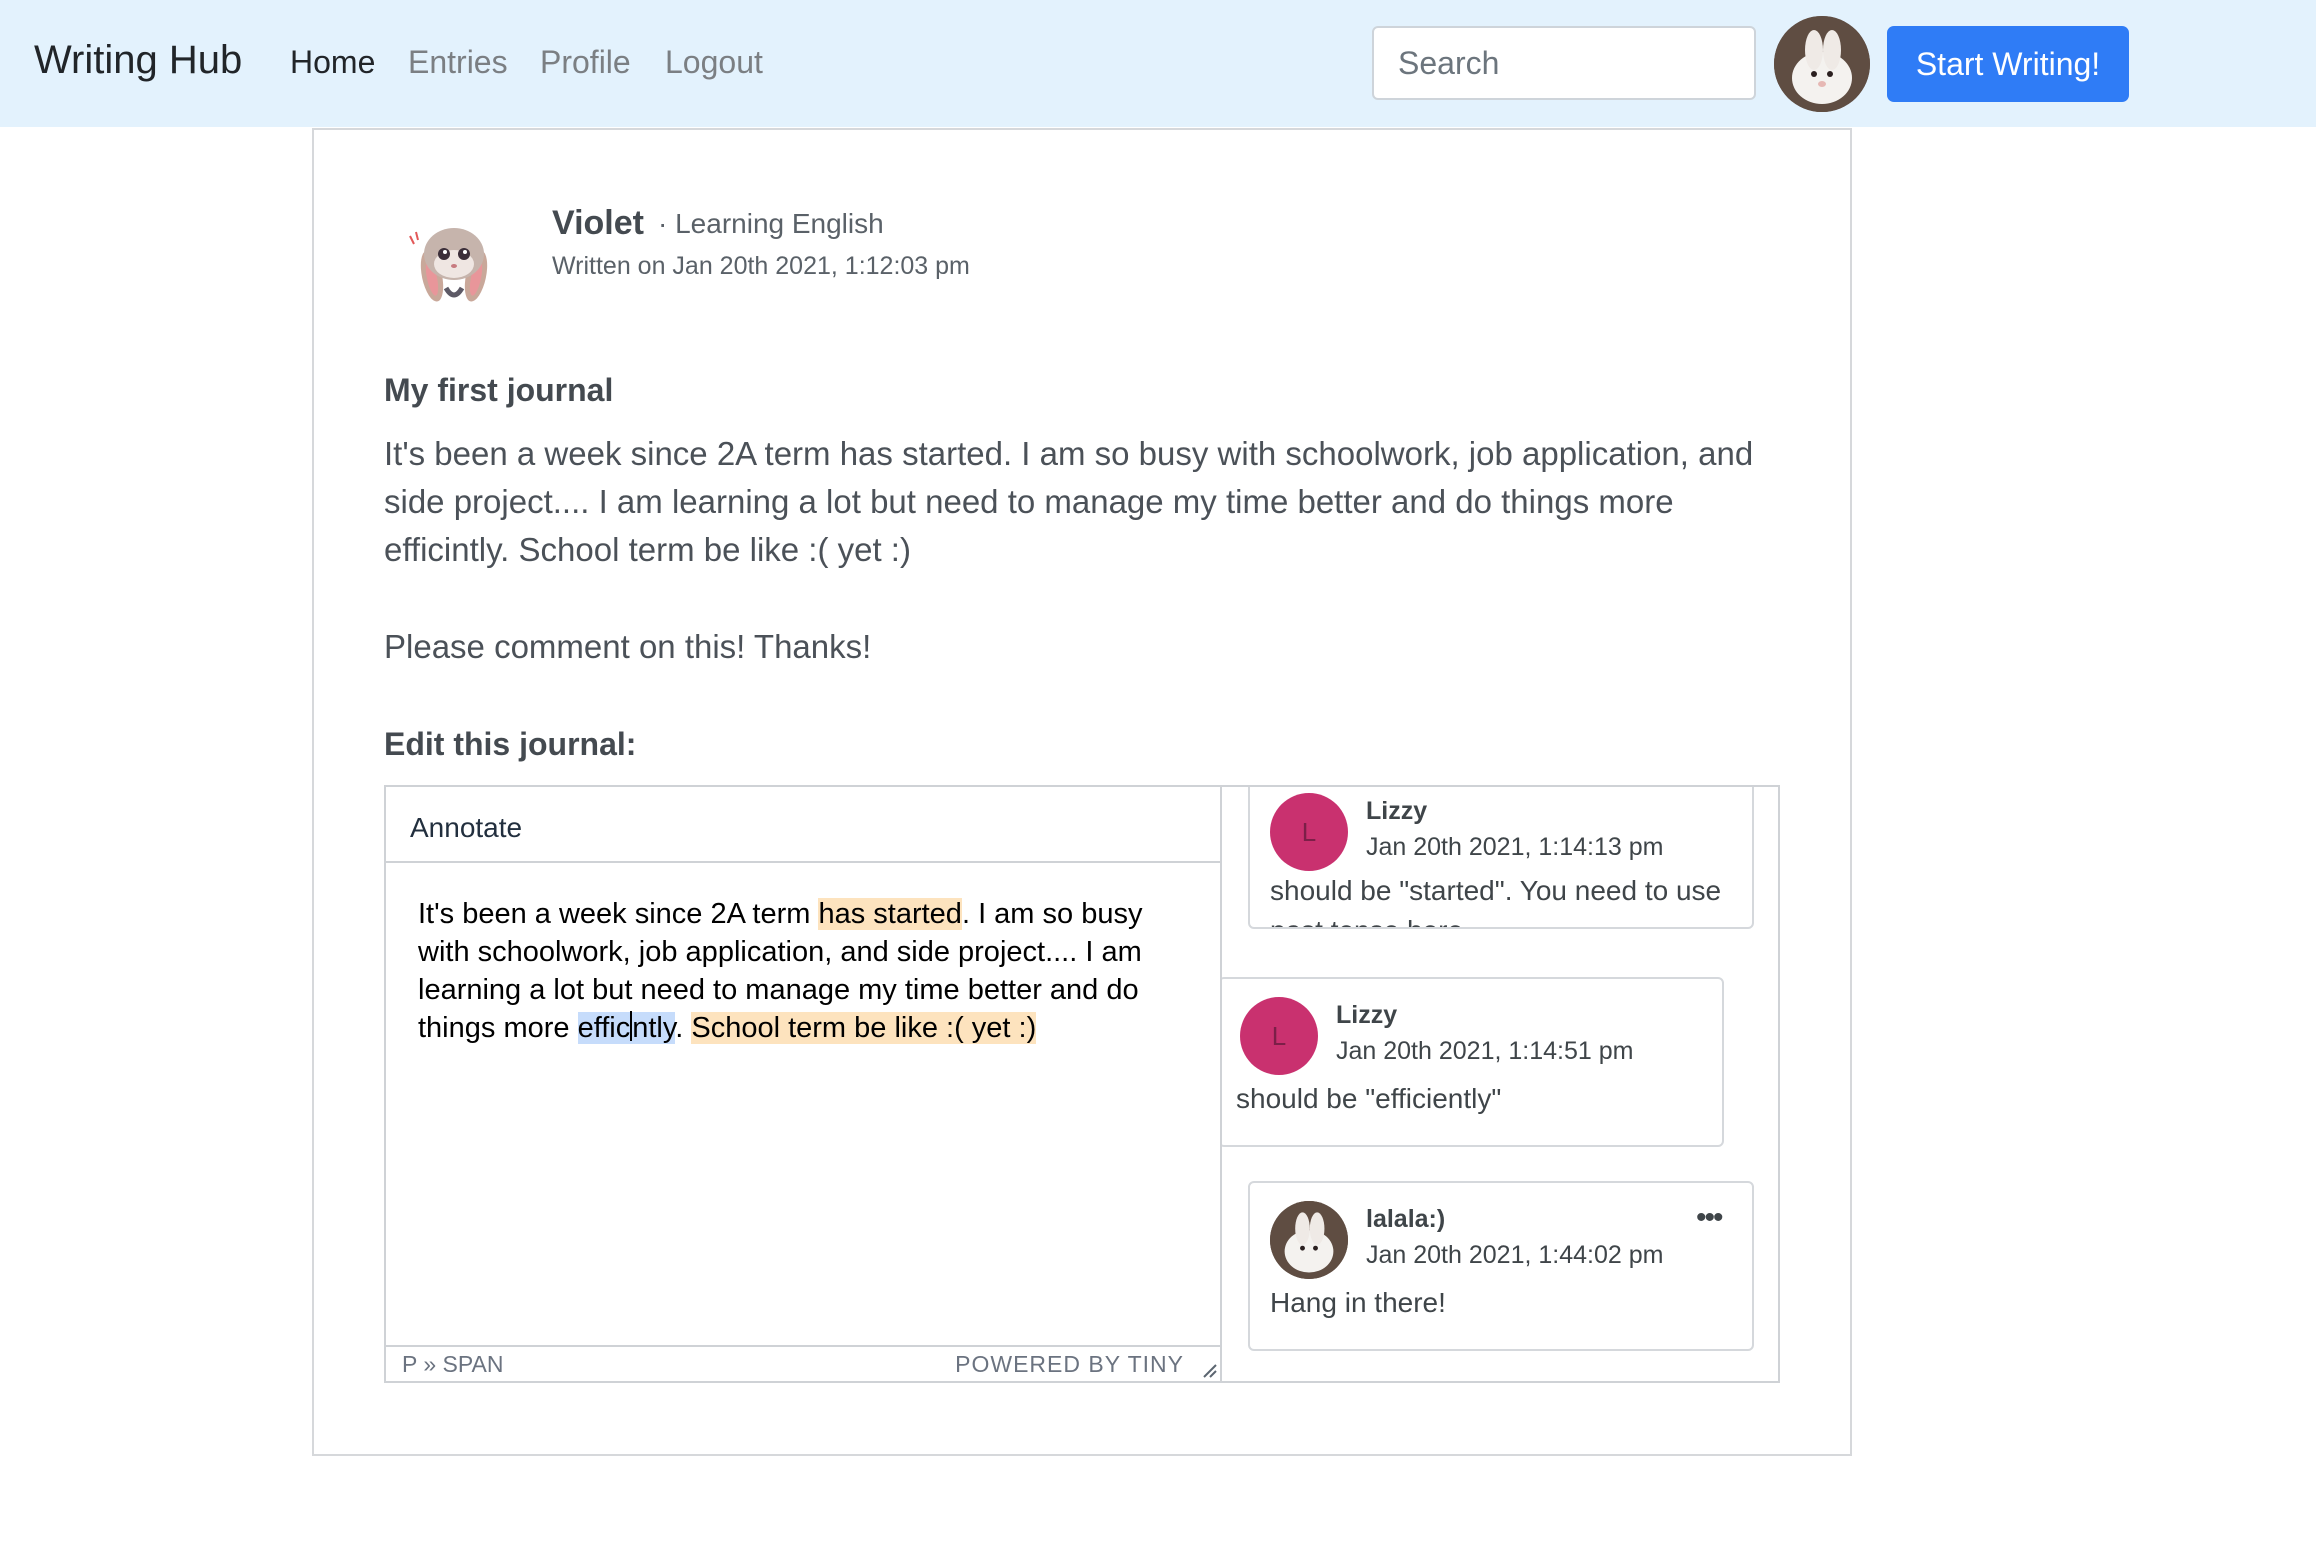 This screenshot has height=1552, width=2316. What do you see at coordinates (499, 390) in the screenshot?
I see `entry-title: My first journal` at bounding box center [499, 390].